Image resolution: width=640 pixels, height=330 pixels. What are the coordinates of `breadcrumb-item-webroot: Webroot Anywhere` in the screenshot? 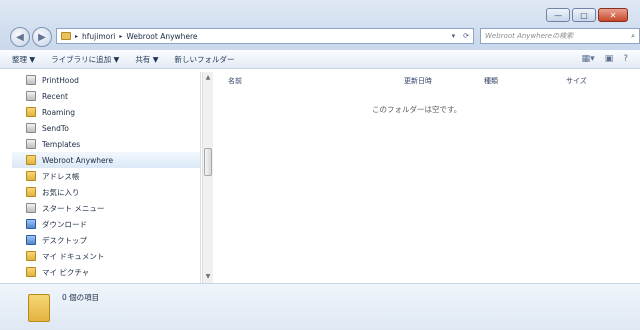 It's located at (161, 36).